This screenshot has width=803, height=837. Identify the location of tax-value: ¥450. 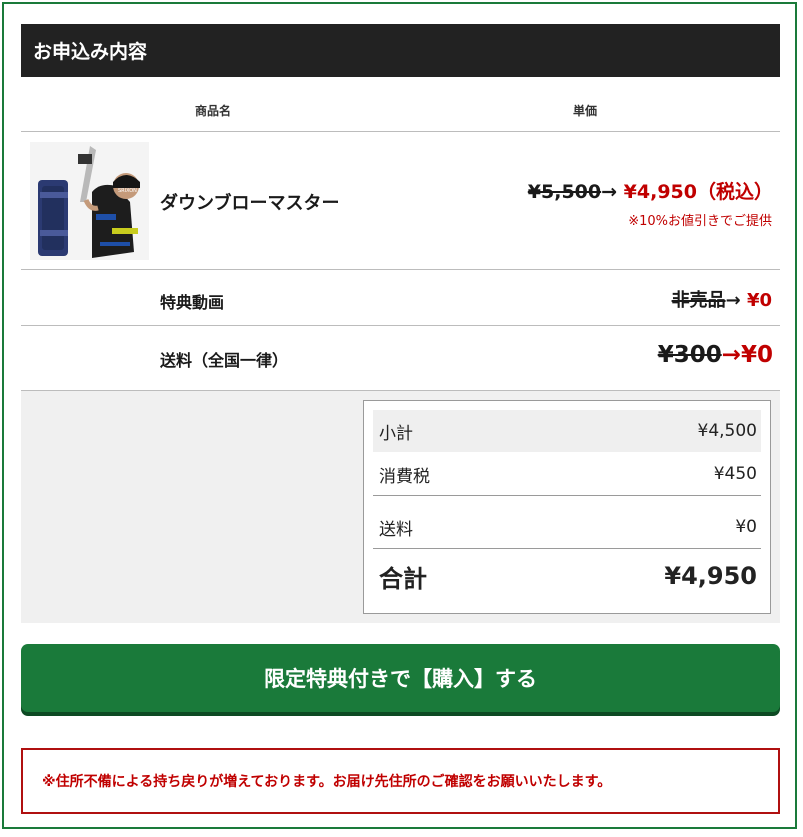
(735, 474).